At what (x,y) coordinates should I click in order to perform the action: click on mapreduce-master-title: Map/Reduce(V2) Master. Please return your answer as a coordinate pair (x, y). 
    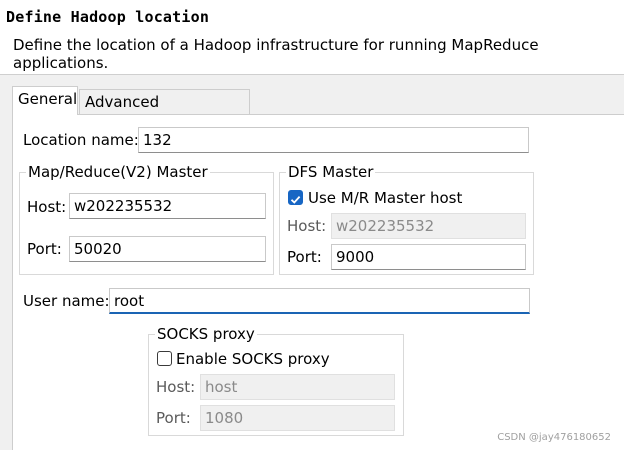
    Looking at the image, I should click on (118, 172).